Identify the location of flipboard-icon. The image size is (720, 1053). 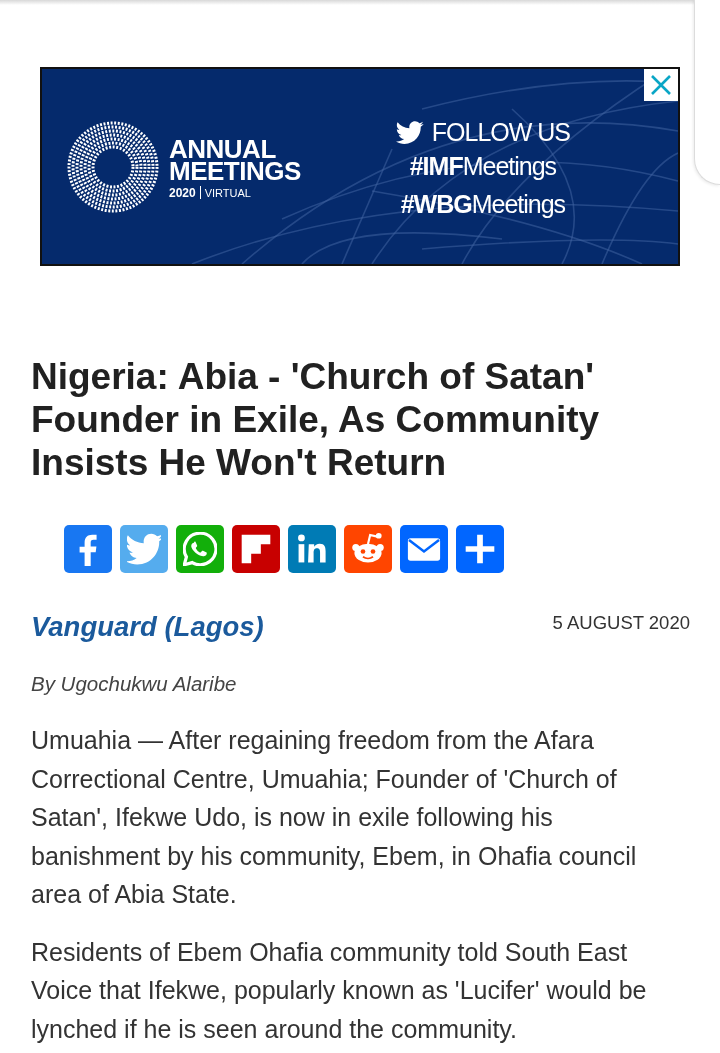
(256, 549).